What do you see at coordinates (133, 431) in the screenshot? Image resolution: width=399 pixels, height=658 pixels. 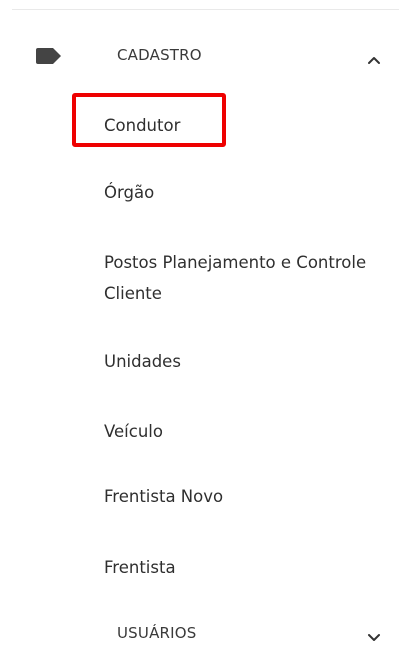 I see `menu-item-veiculo: Veículo` at bounding box center [133, 431].